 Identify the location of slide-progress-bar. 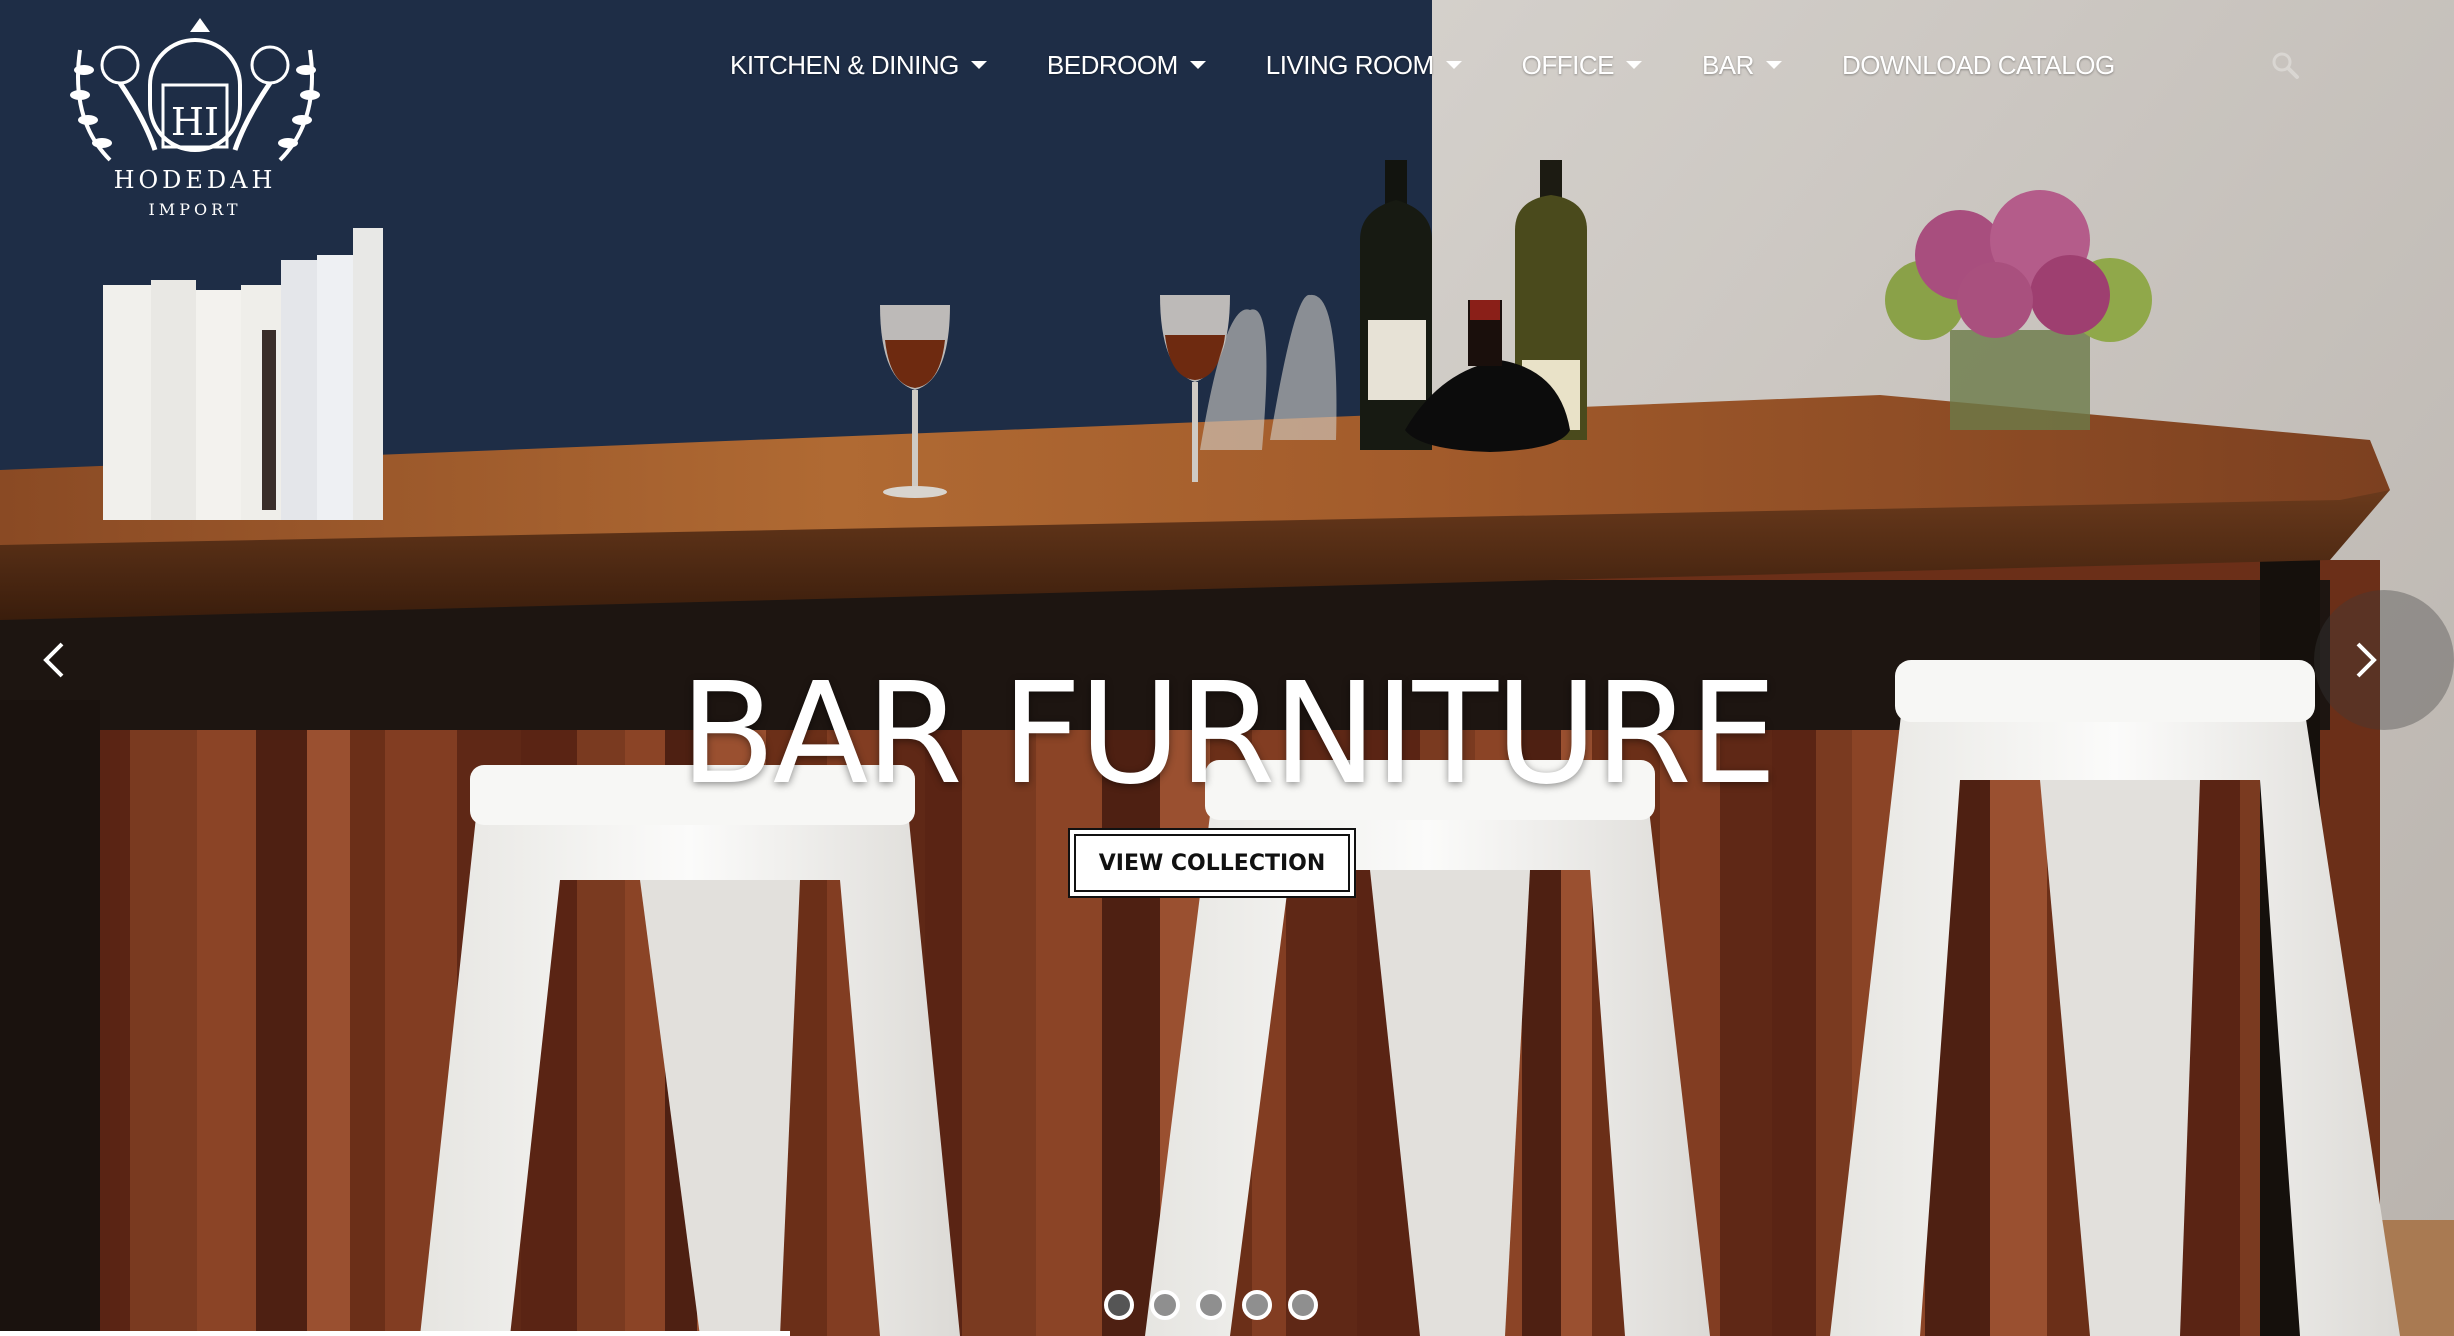
(395, 1333).